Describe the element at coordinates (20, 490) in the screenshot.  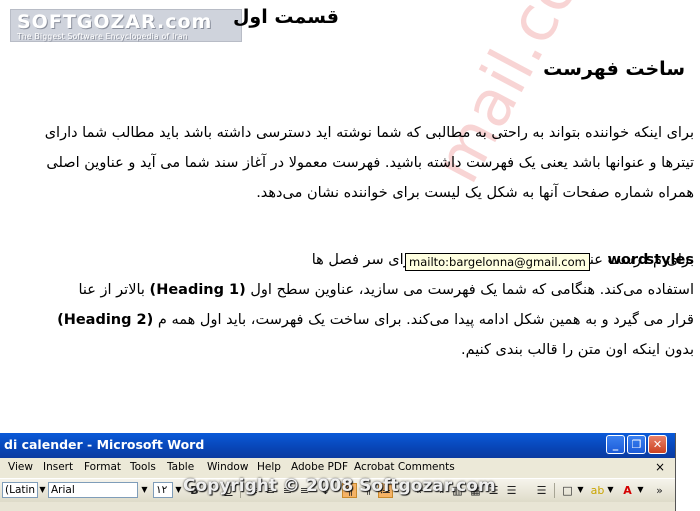
I see `script-select: (Latin` at that location.